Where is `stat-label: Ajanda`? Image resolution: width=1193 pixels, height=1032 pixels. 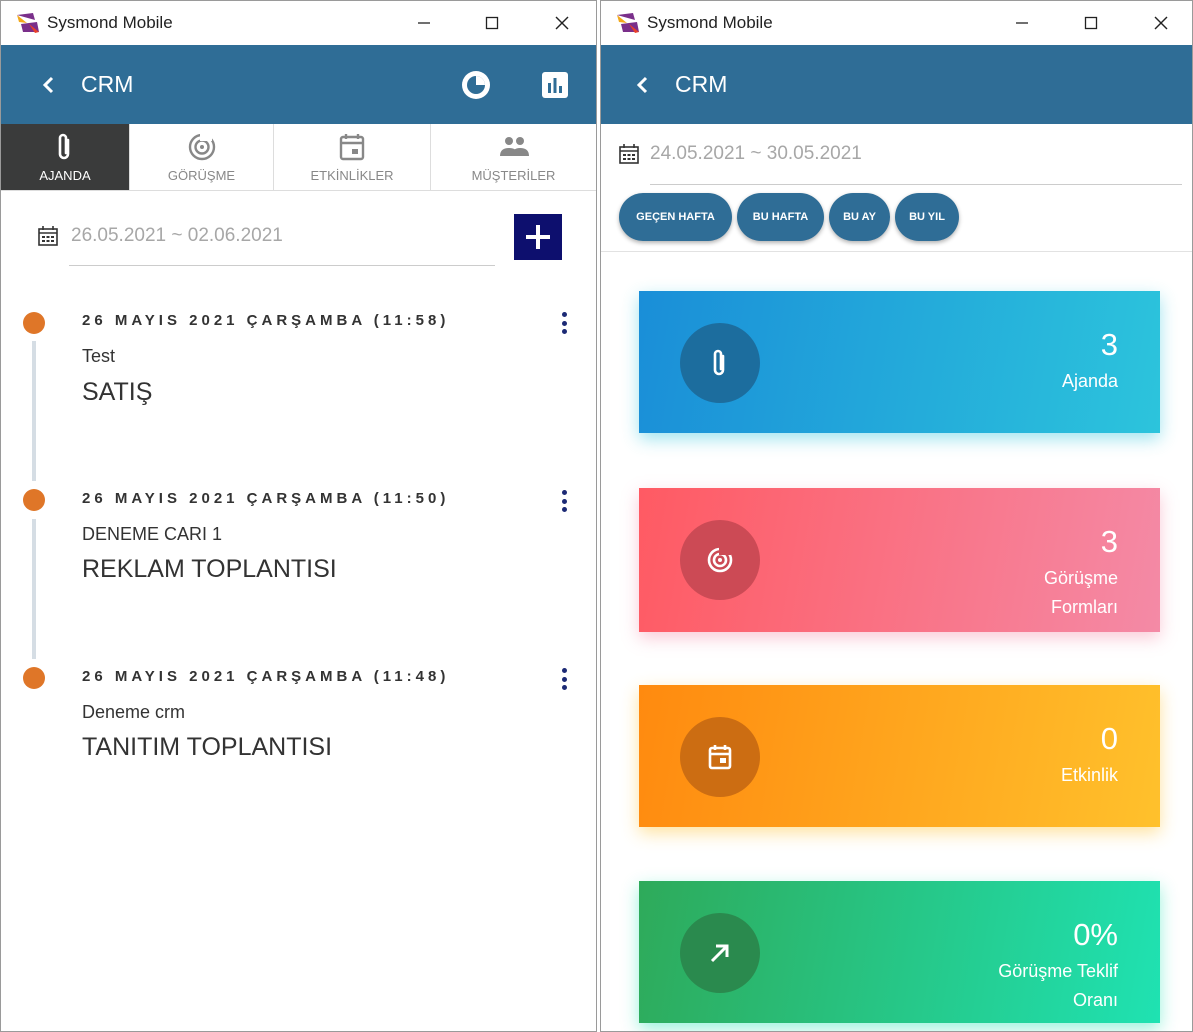 stat-label: Ajanda is located at coordinates (1089, 381).